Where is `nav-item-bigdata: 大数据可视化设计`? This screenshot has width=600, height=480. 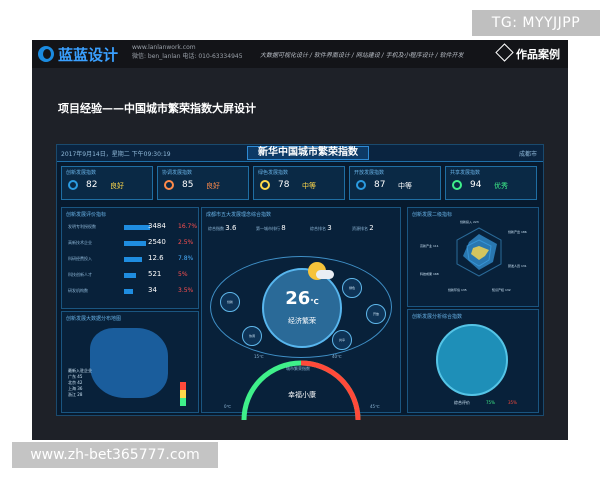 nav-item-bigdata: 大数据可视化设计 is located at coordinates (284, 55).